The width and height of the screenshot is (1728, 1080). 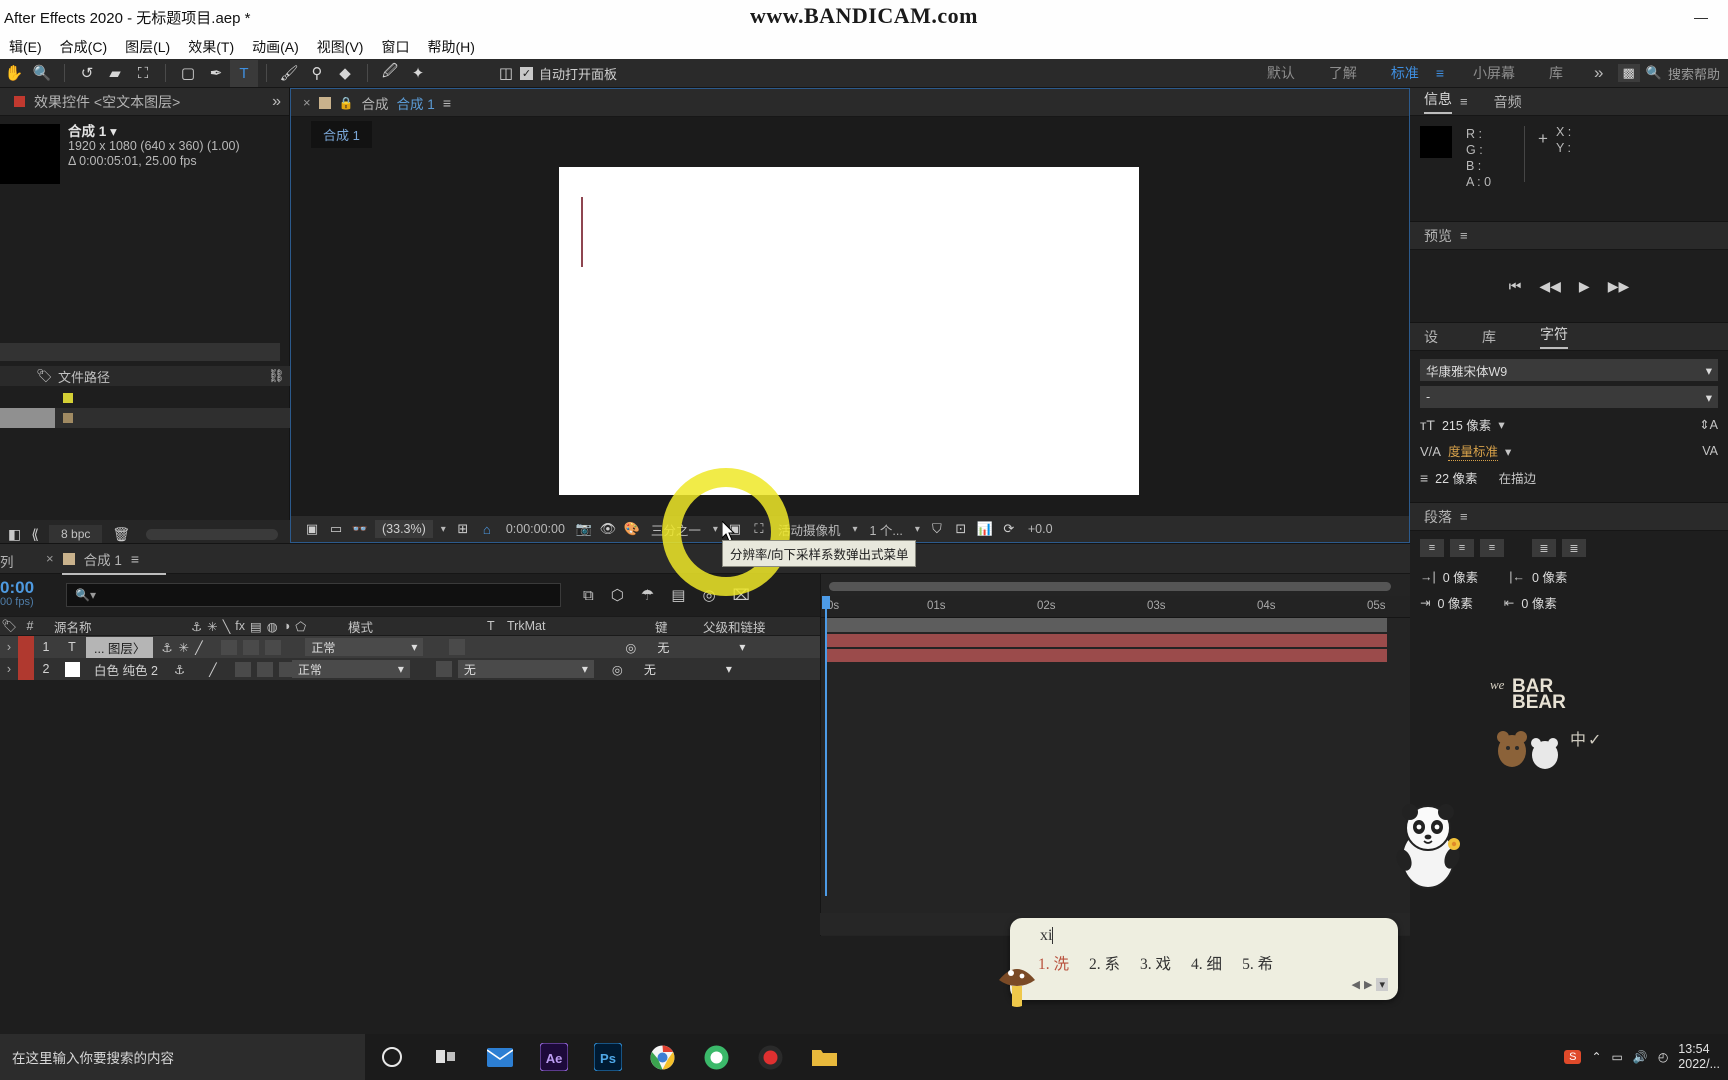 I want to click on anchor-point-tool-icon: ⛶, so click(x=143, y=73).